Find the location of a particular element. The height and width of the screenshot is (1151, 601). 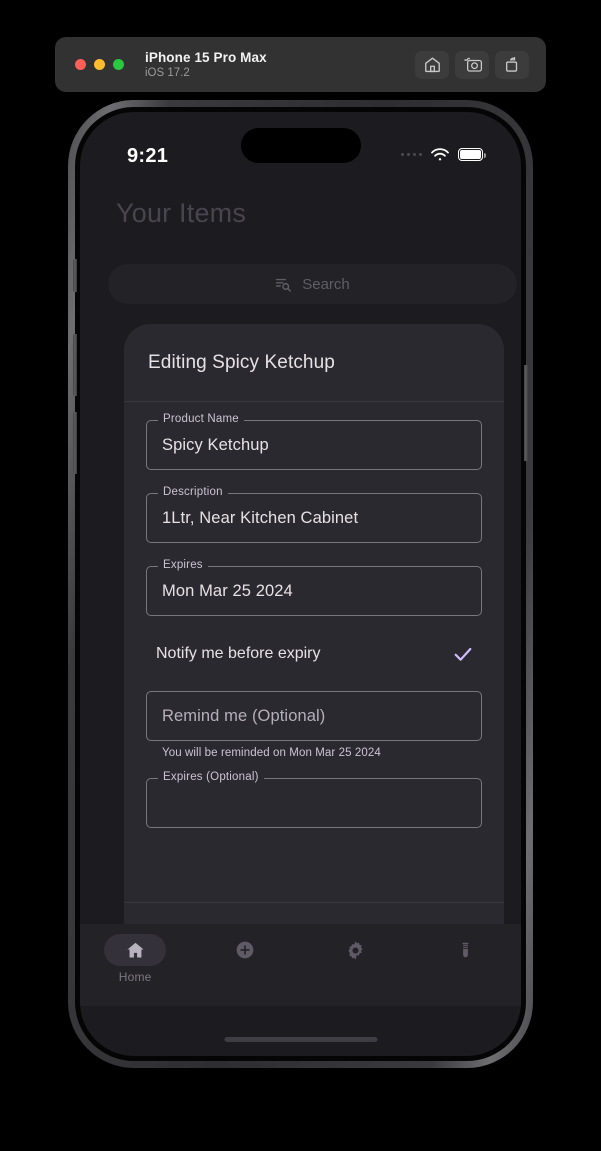

check-icon is located at coordinates (463, 654).